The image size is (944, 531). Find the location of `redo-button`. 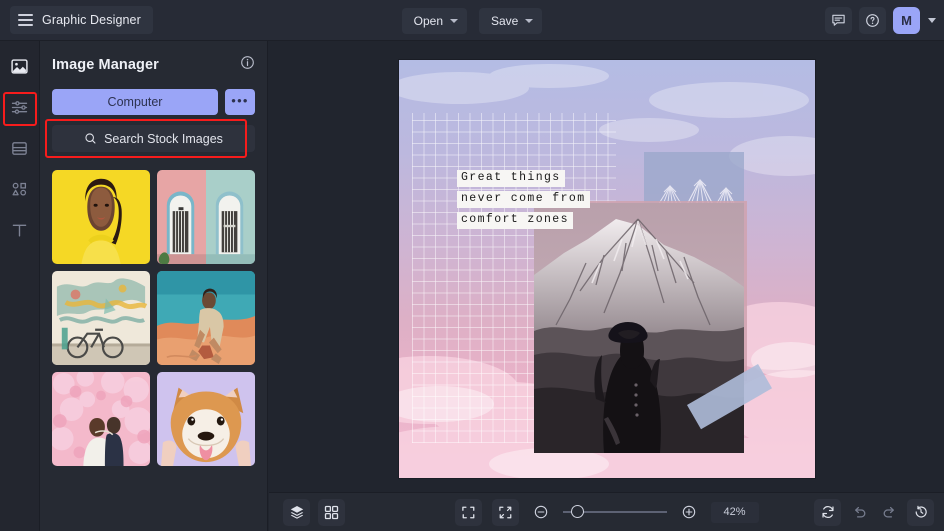

redo-button is located at coordinates (889, 512).